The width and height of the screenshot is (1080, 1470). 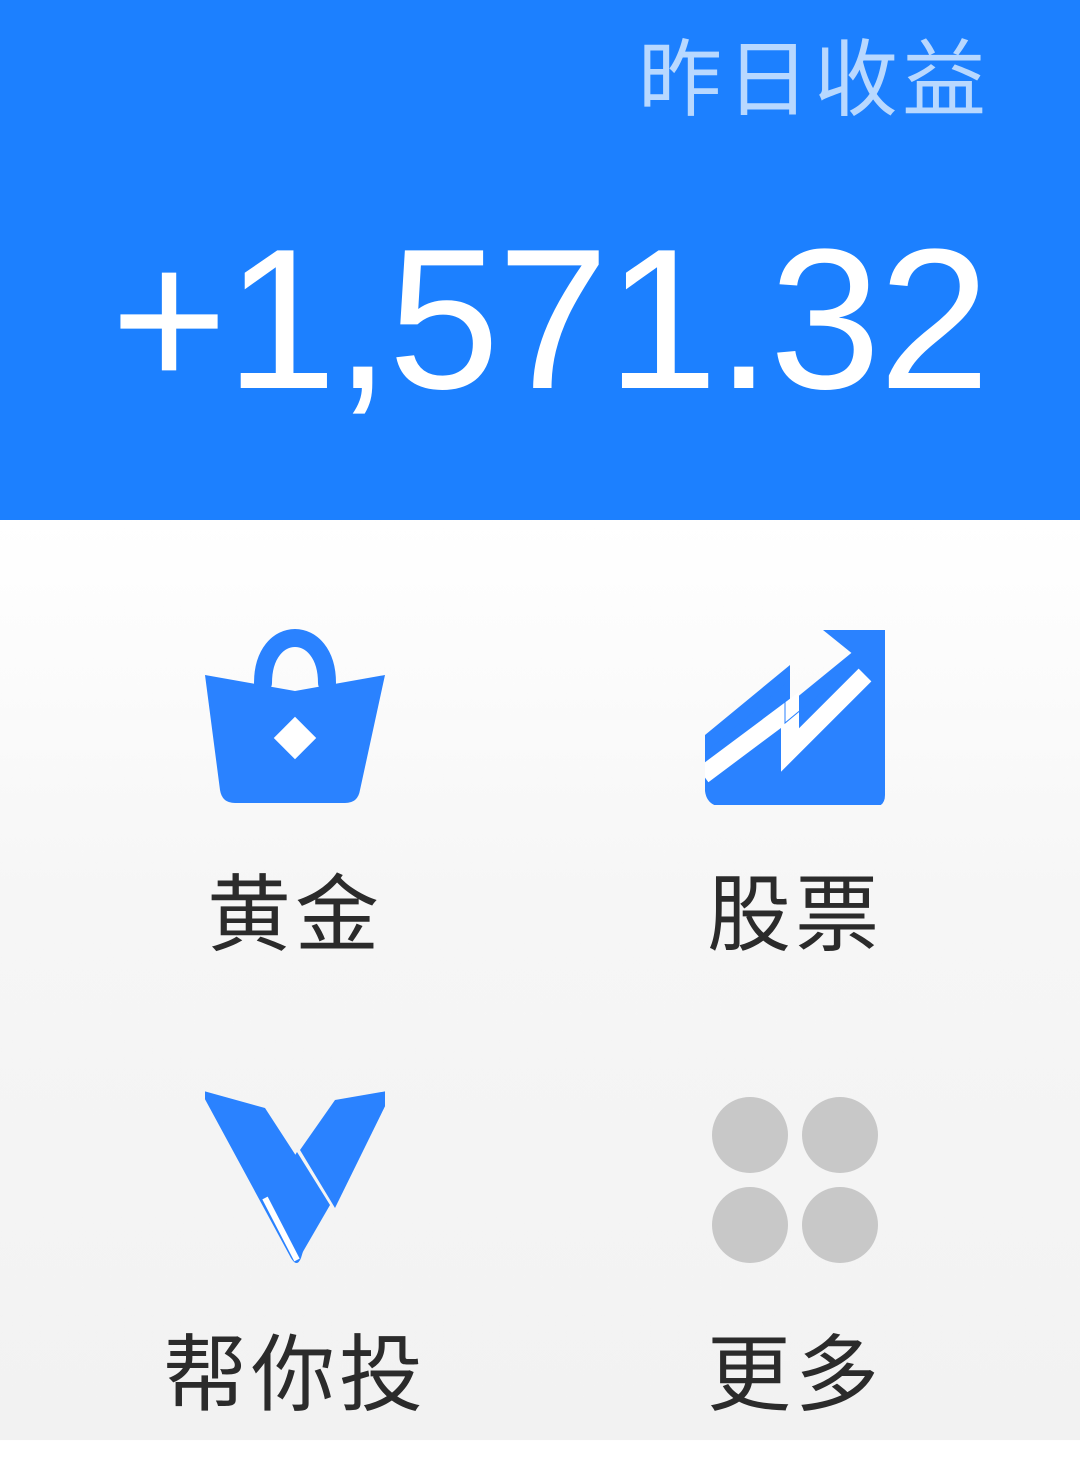 I want to click on stocks-entry: 股票, so click(x=795, y=815).